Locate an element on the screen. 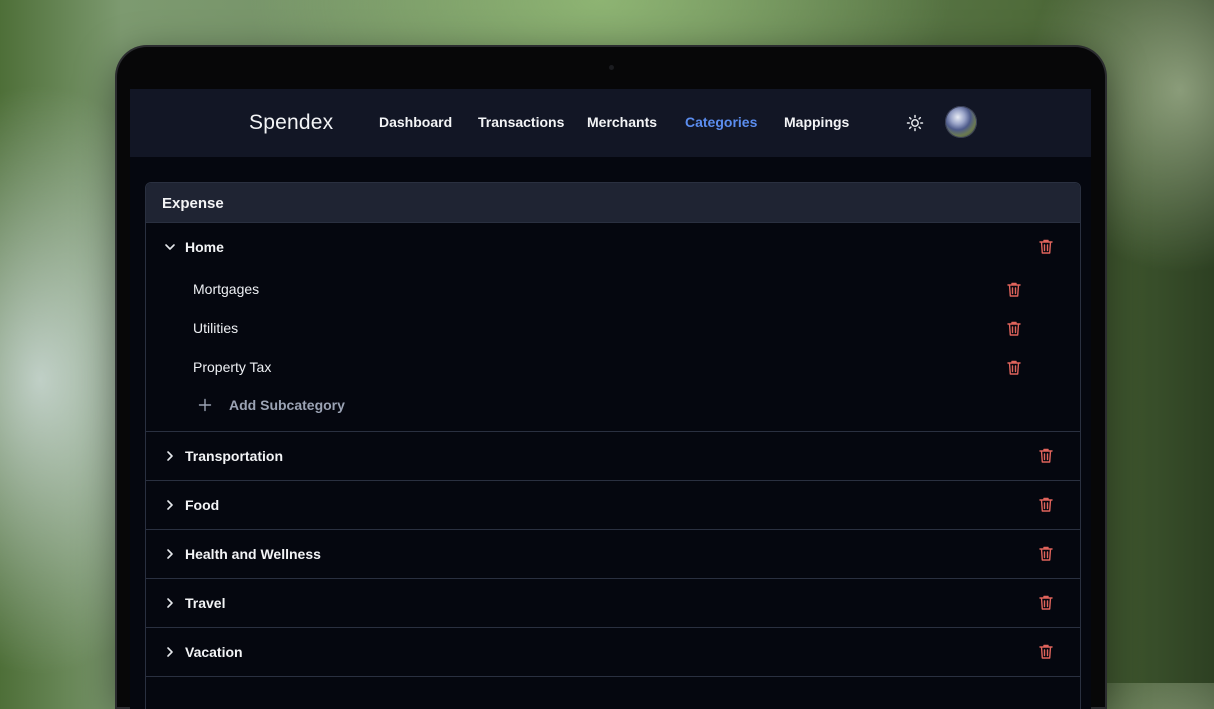 The height and width of the screenshot is (709, 1214). add-subcategory-label: Add Subcategory is located at coordinates (287, 405).